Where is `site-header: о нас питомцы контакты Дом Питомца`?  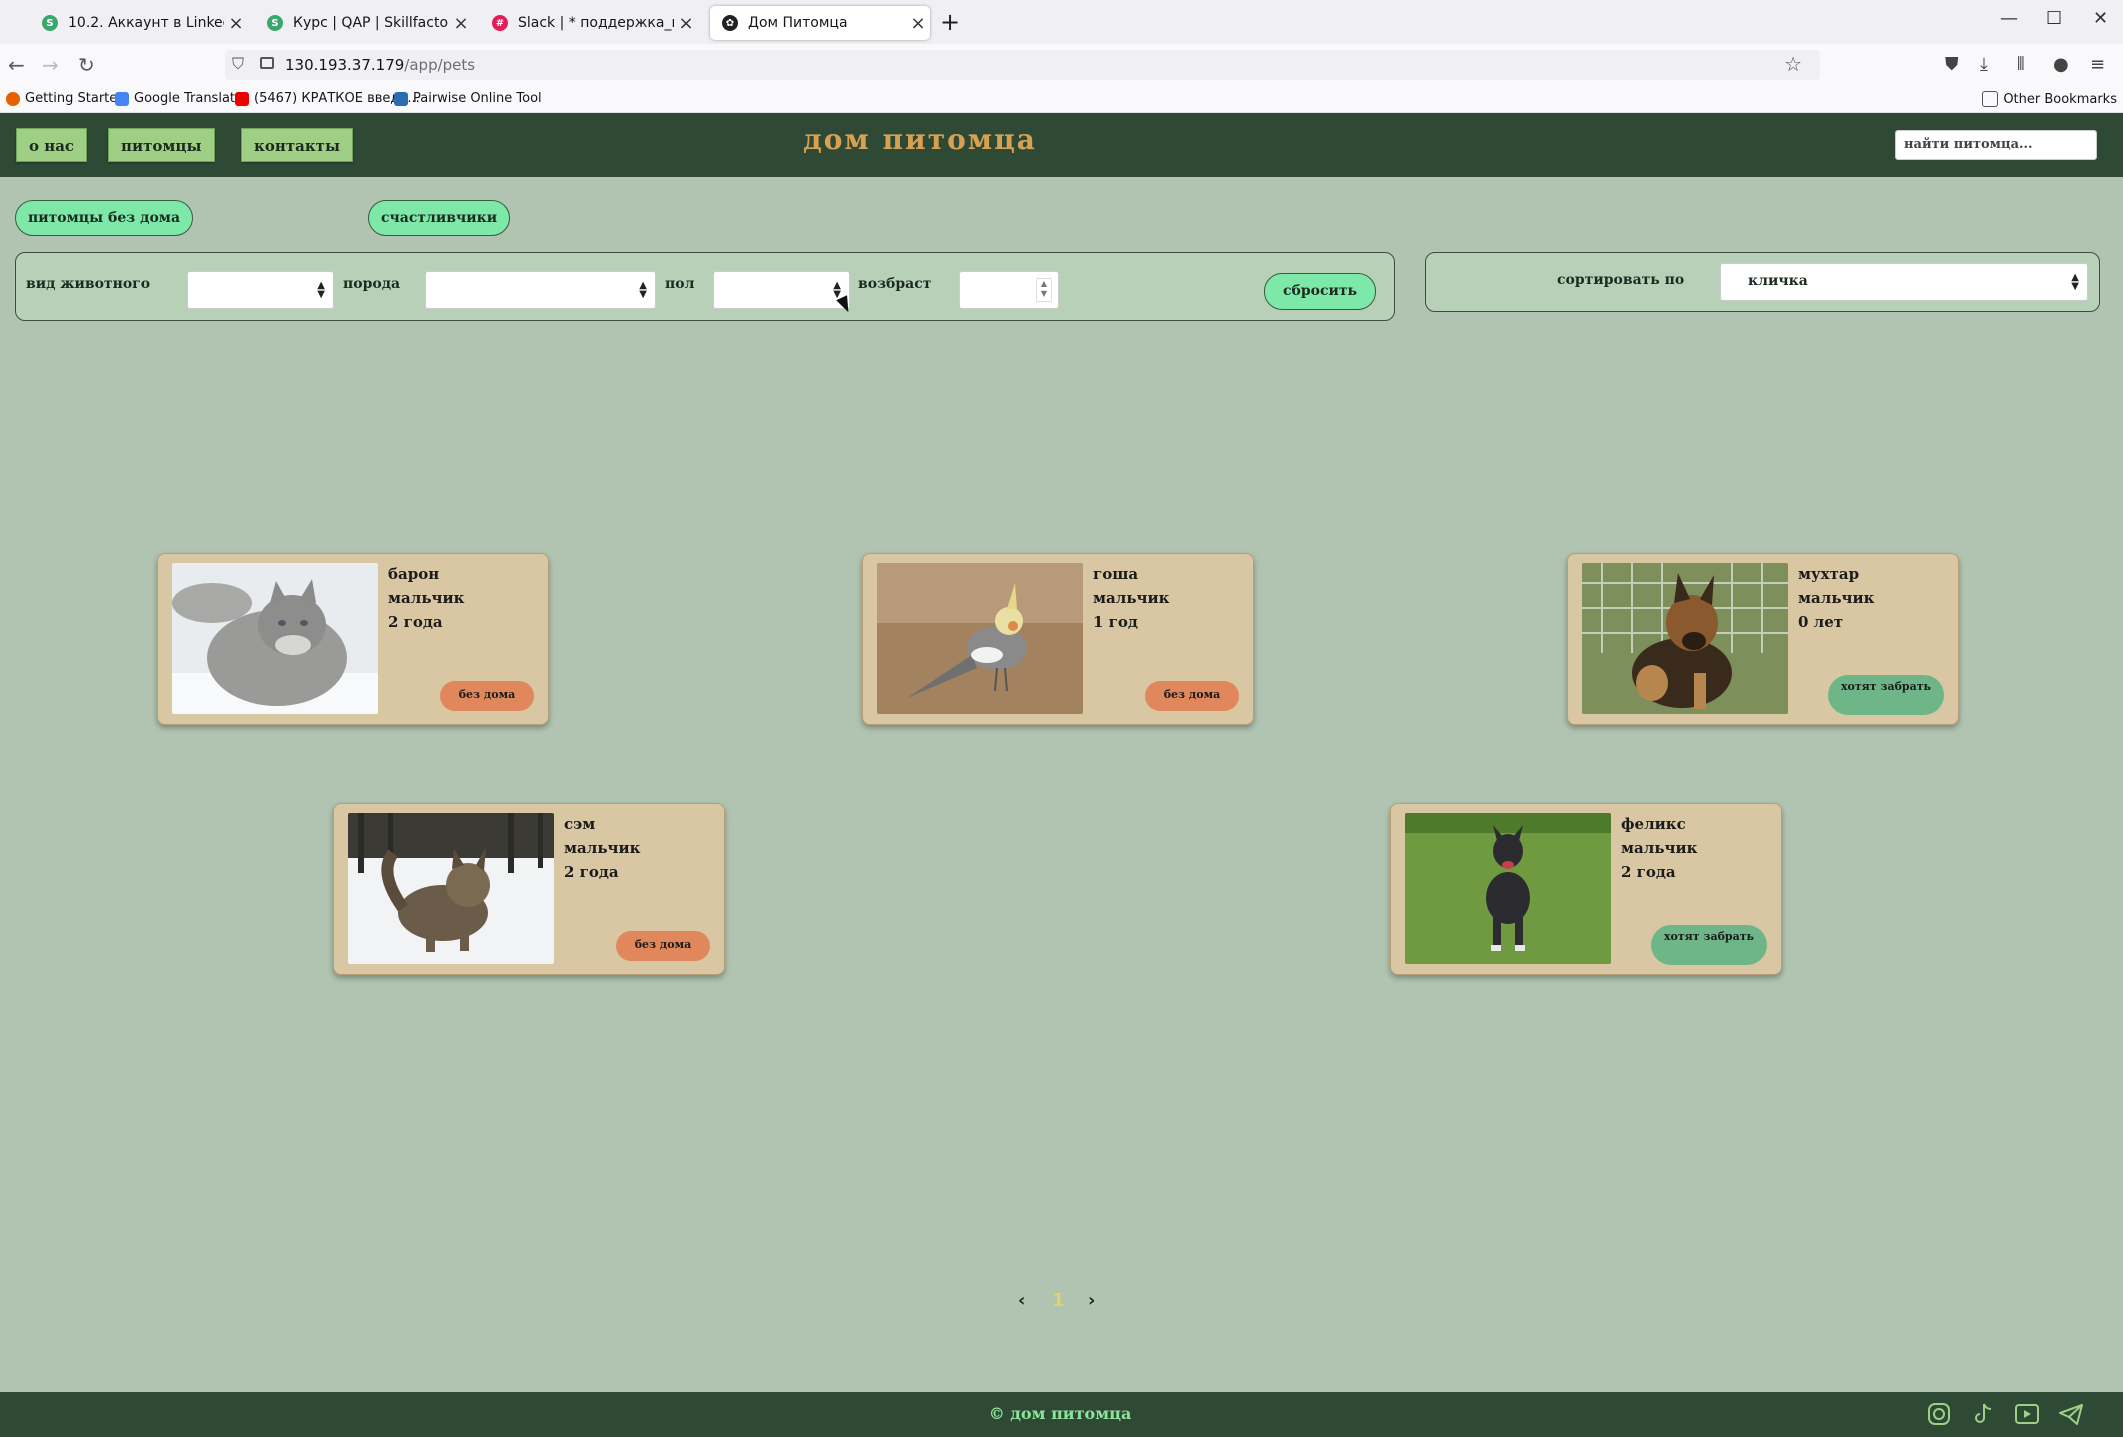
site-header: о нас питомцы контакты Дом Питомца is located at coordinates (1061, 145).